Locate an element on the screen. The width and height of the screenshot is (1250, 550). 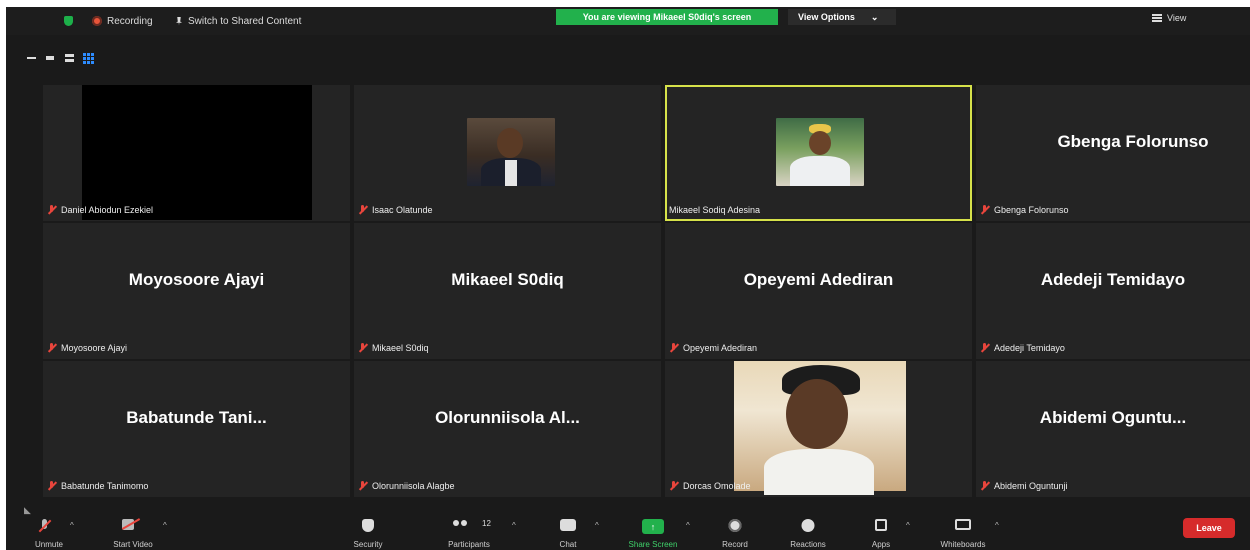
view-button: View is located at coordinates (1169, 18).